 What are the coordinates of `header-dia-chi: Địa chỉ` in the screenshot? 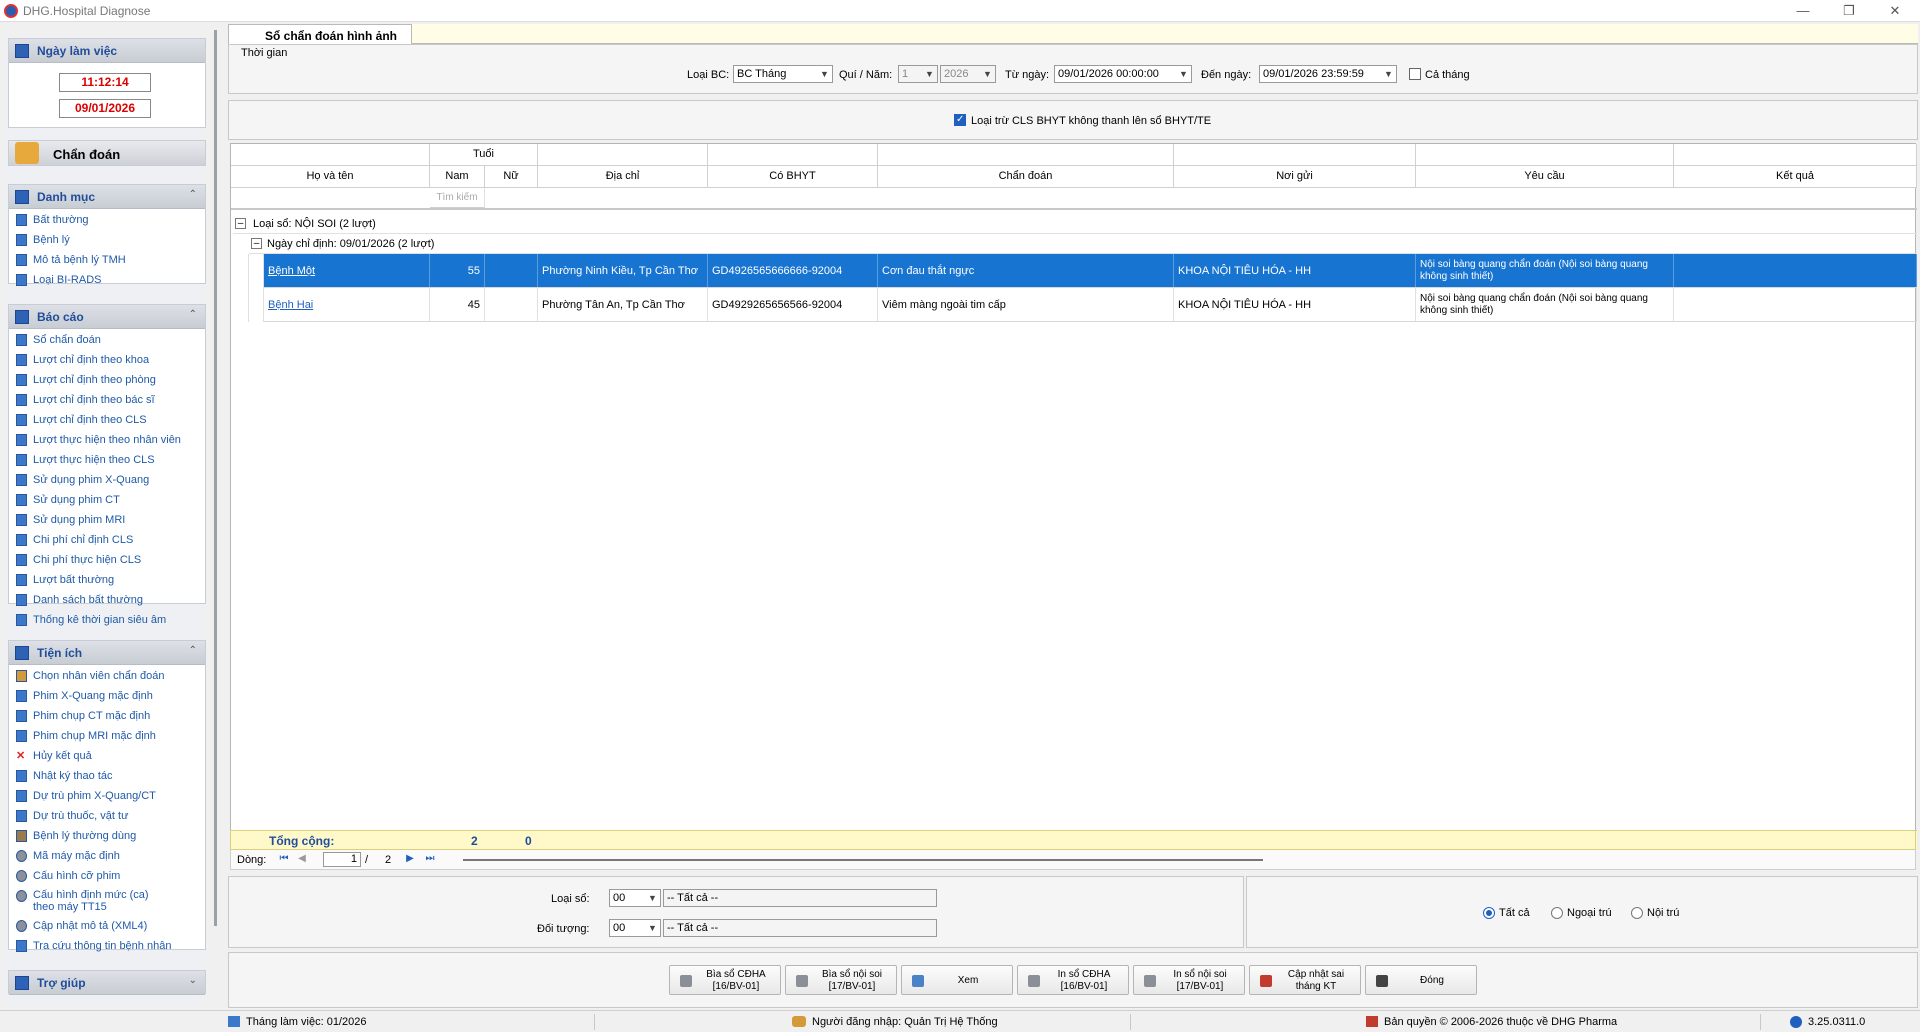 It's located at (623, 177).